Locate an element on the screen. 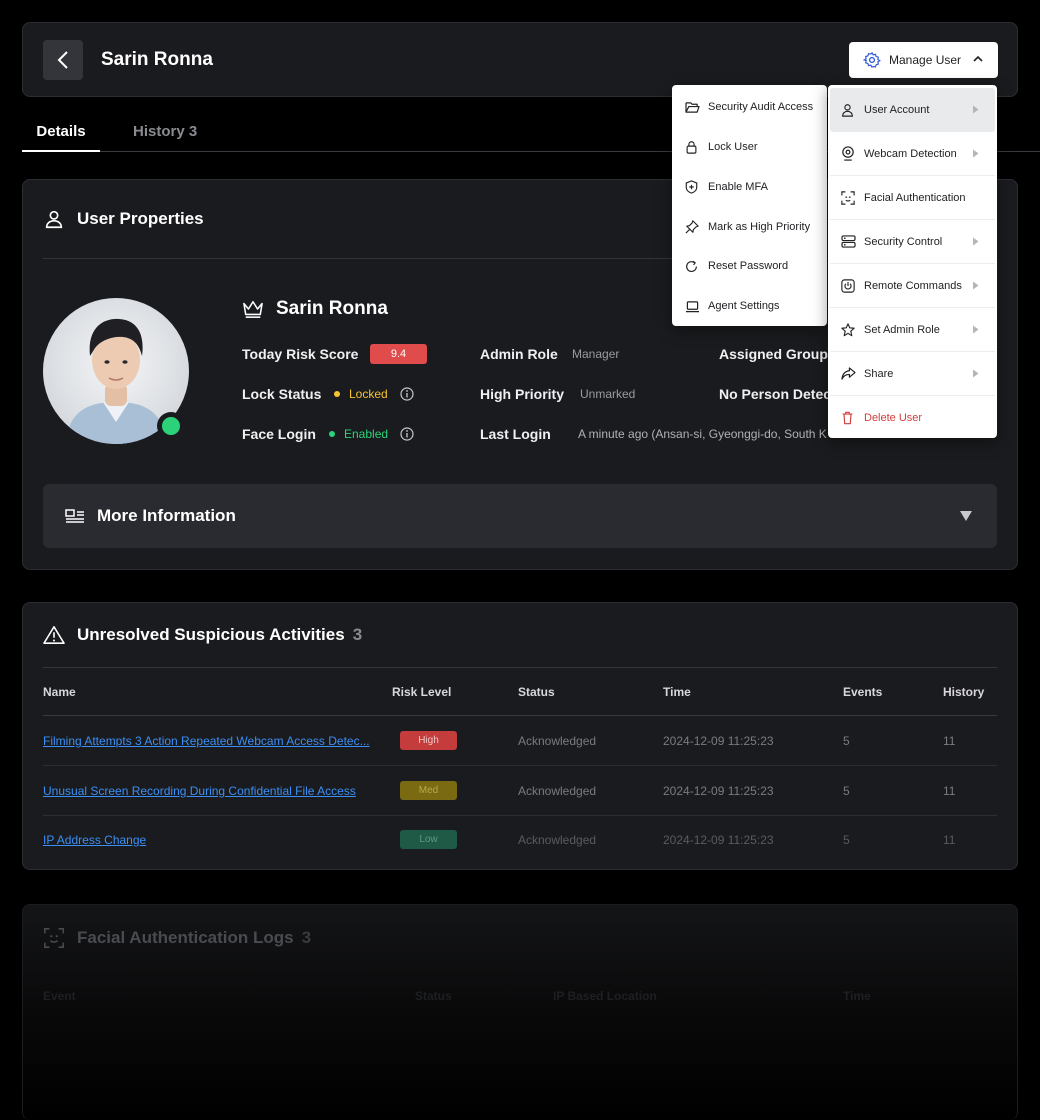 This screenshot has width=1040, height=1120. menu-item-delete-user: Delete User is located at coordinates (912, 418).